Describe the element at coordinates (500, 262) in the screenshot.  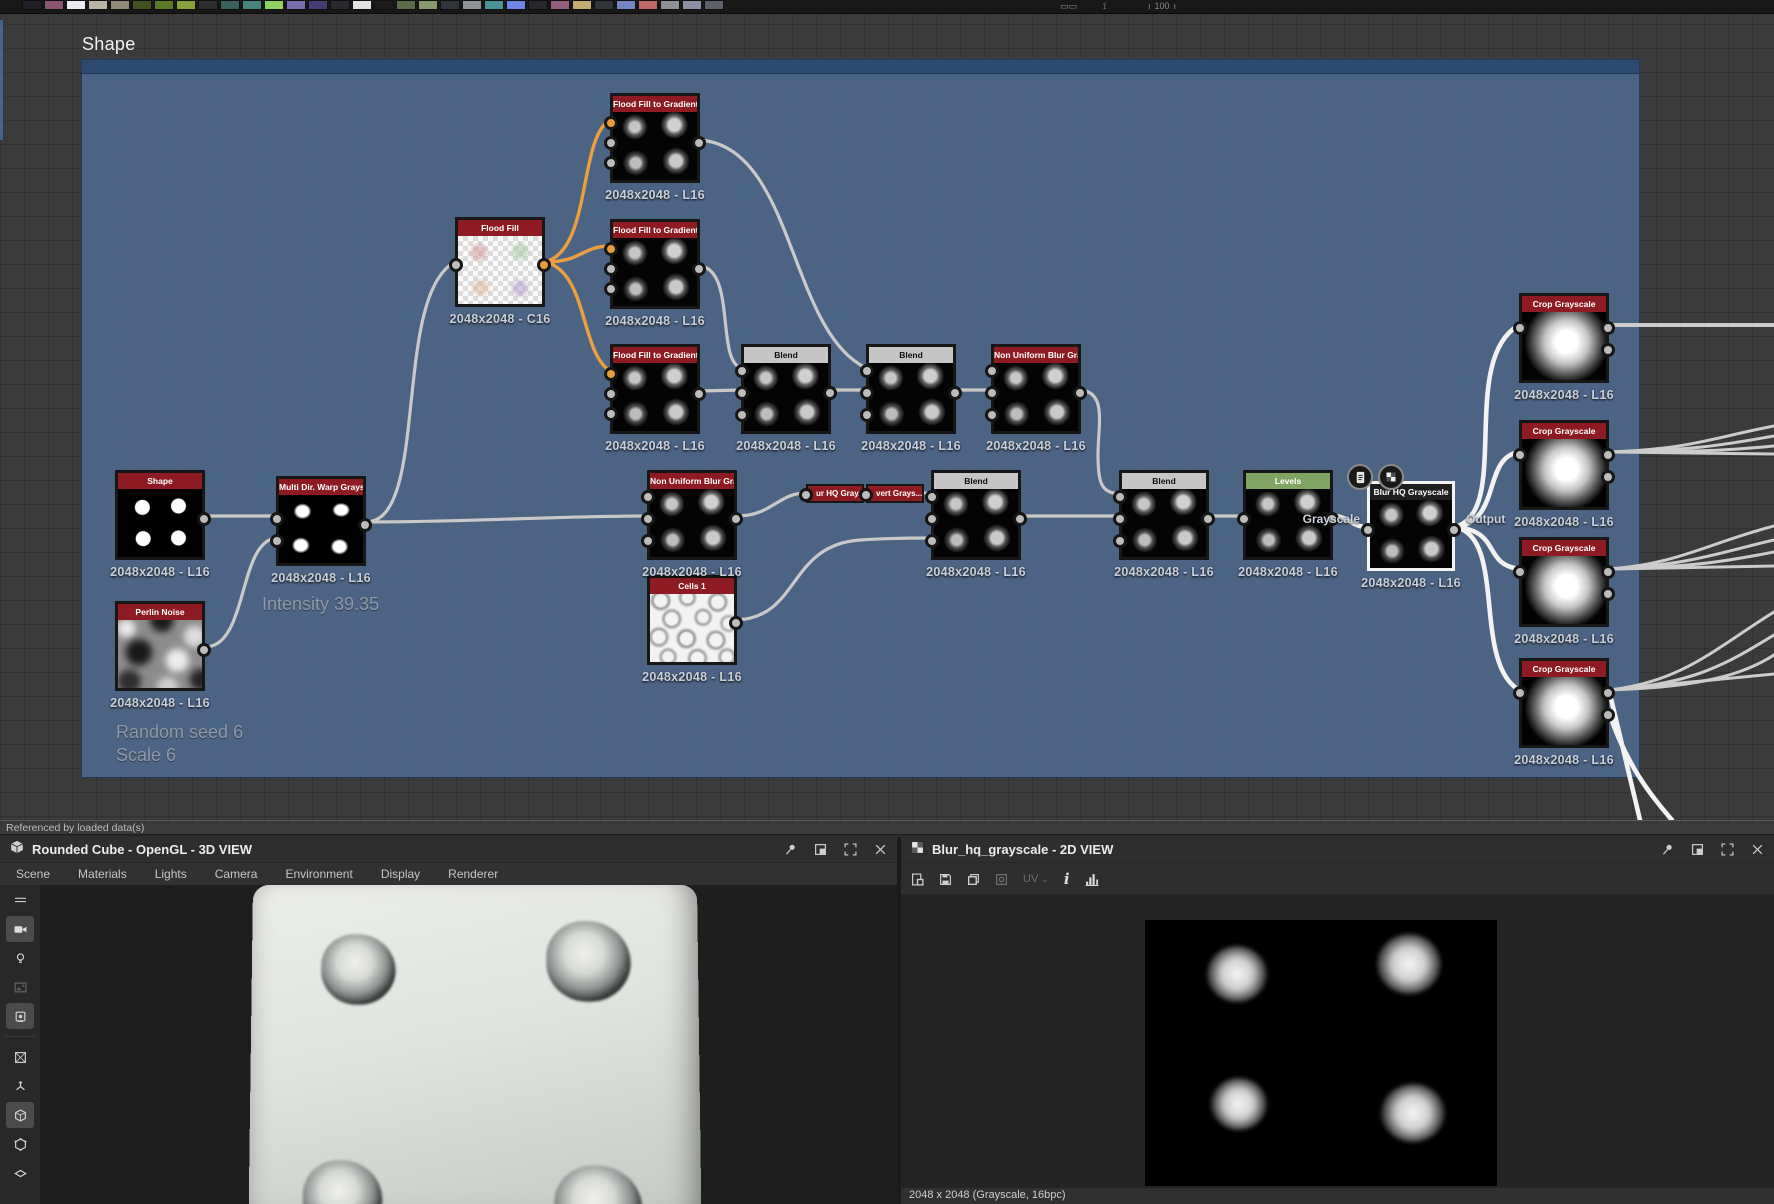
I see `graph-node-flood-fill: Flood Fill` at that location.